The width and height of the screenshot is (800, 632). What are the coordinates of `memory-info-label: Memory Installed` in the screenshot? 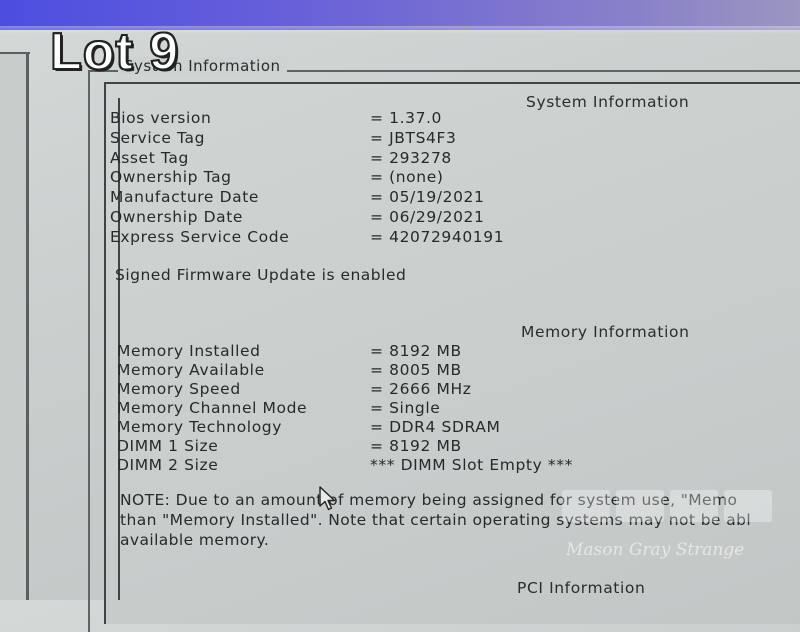 It's located at (189, 351).